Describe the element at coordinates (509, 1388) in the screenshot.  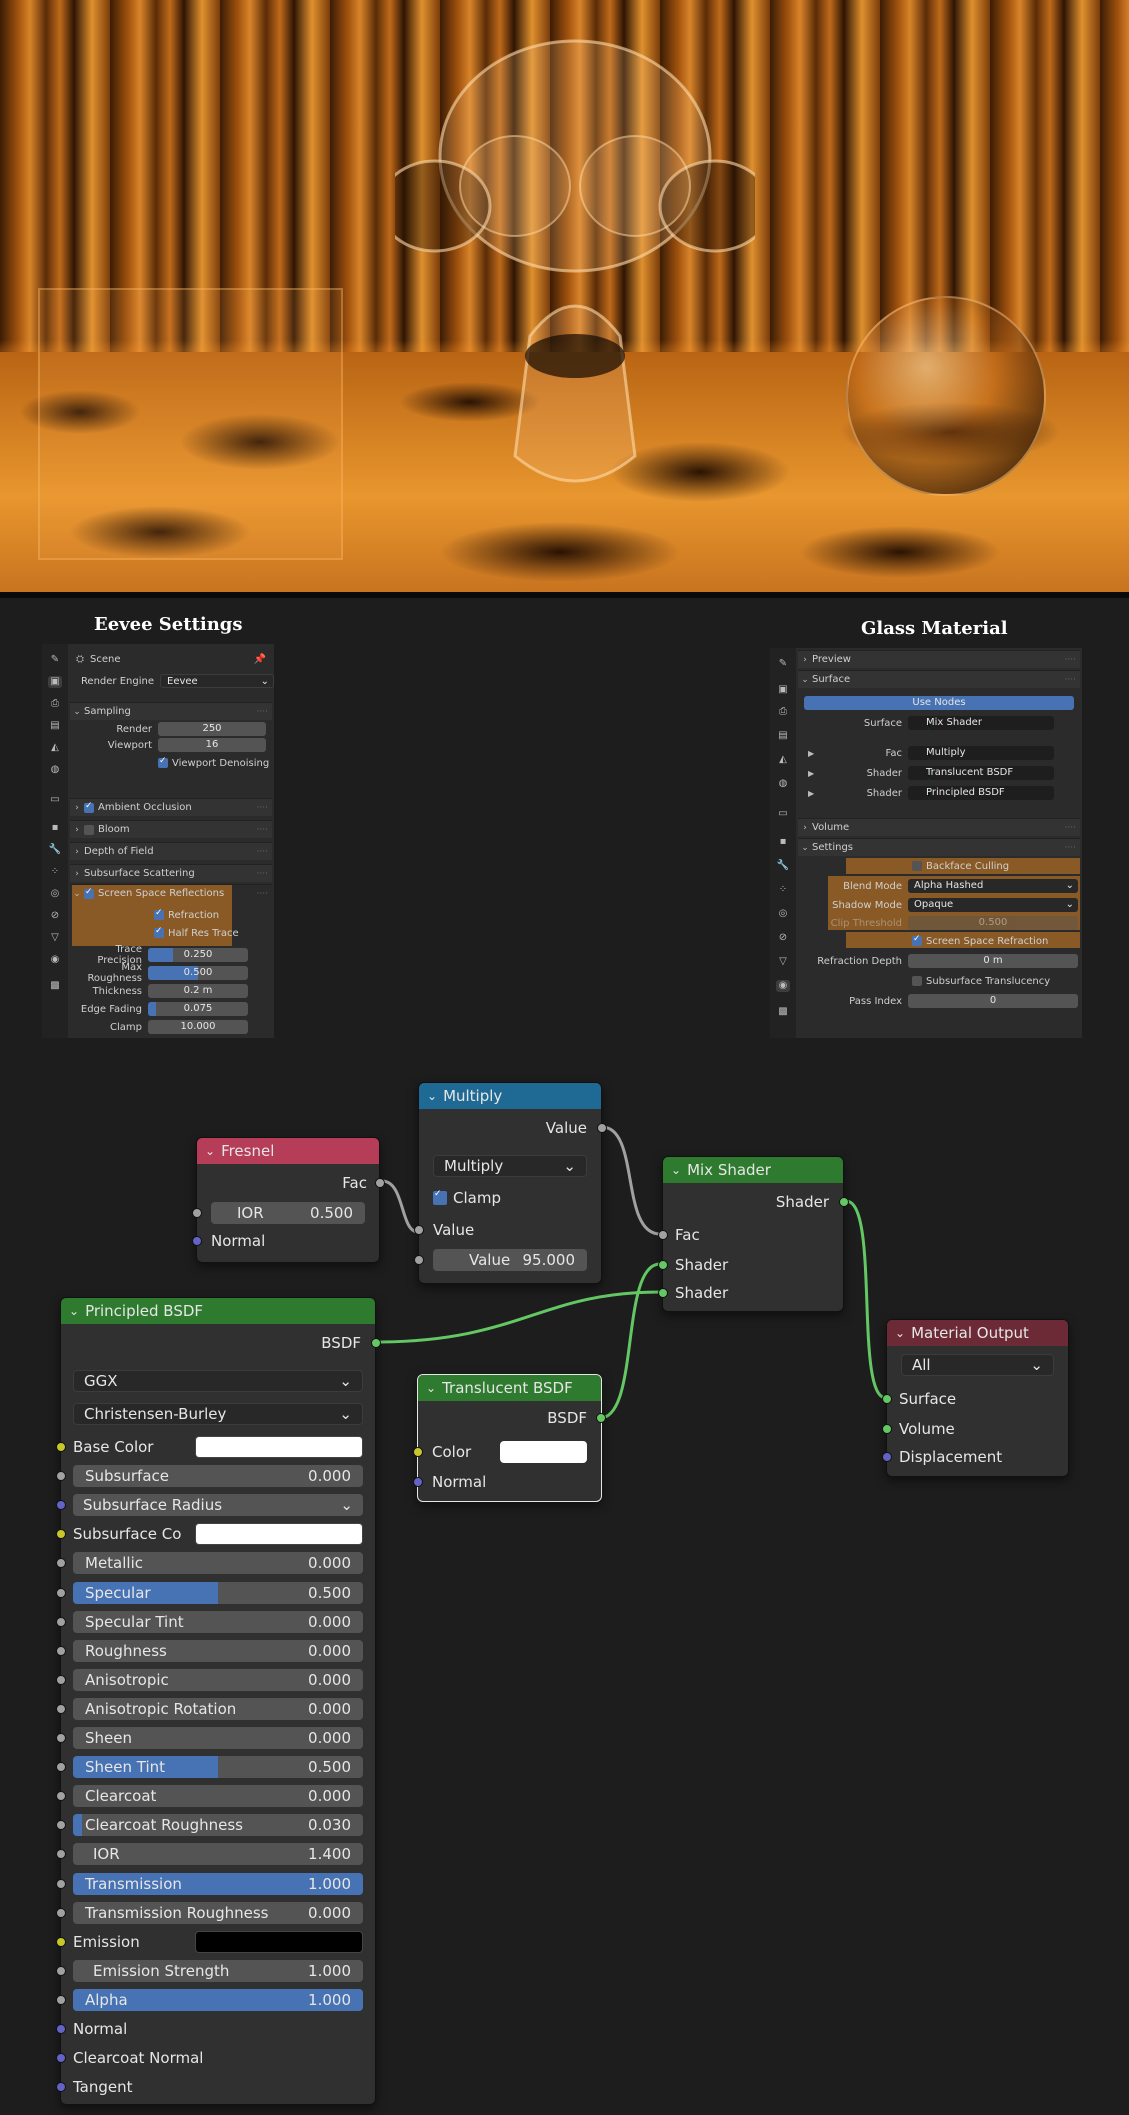
I see `translucent-header: ⌄ Translucent BSDF` at that location.